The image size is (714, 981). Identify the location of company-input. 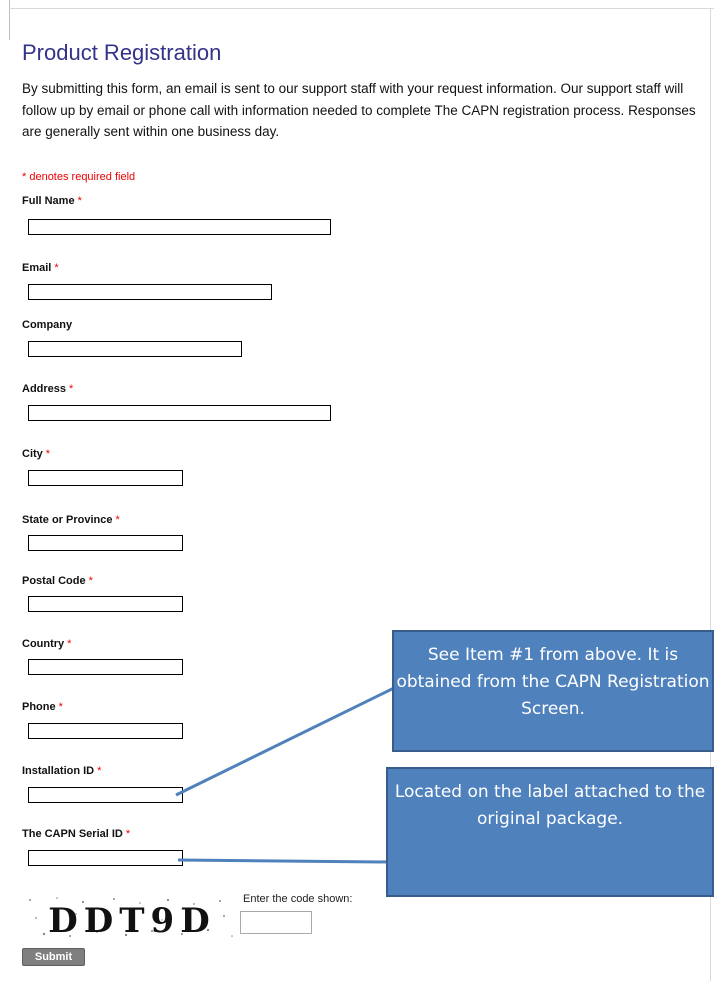
(135, 349).